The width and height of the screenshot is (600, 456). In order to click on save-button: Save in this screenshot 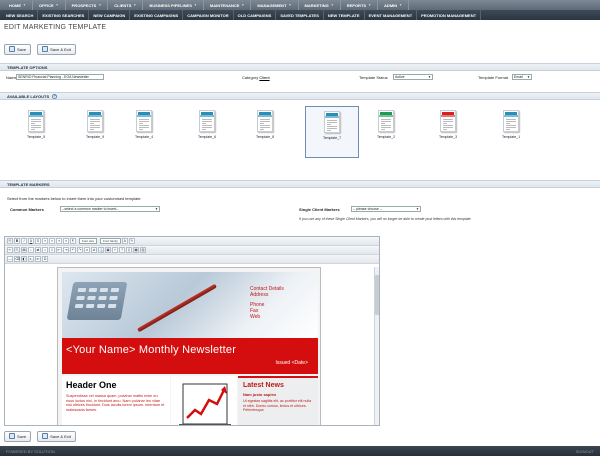, I will do `click(18, 49)`.